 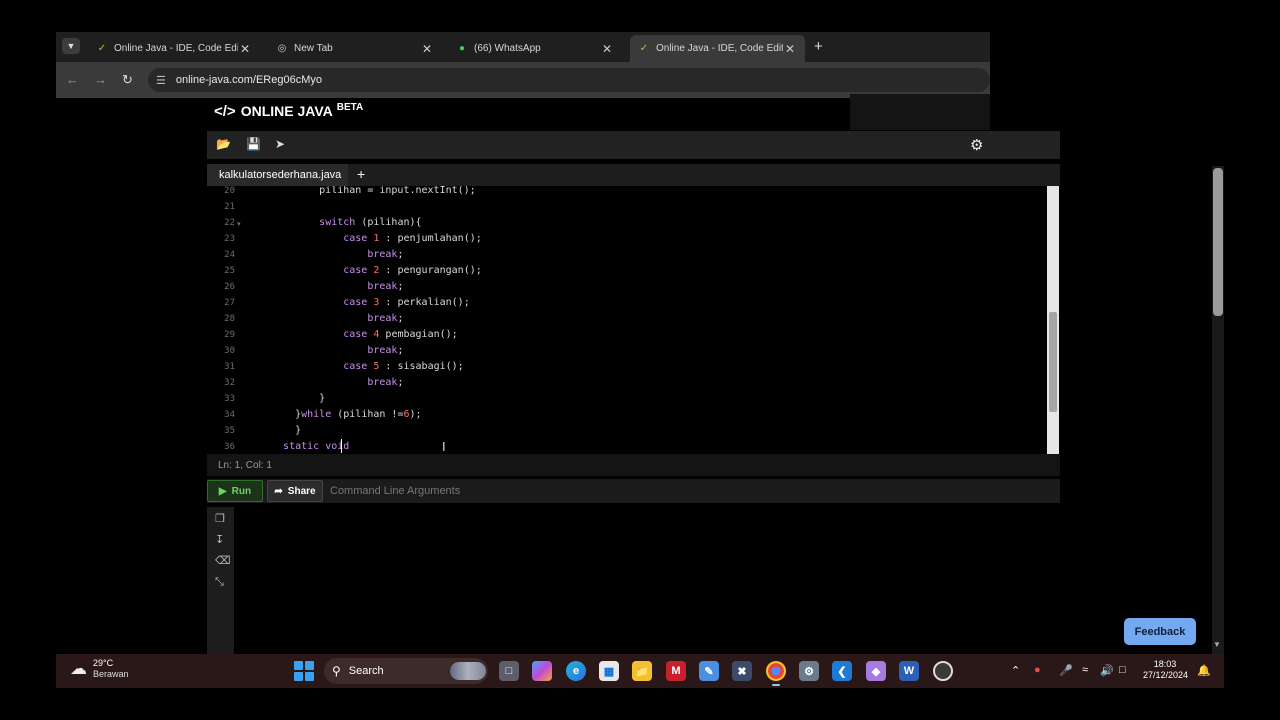 I want to click on line-number: 31, so click(x=229, y=367).